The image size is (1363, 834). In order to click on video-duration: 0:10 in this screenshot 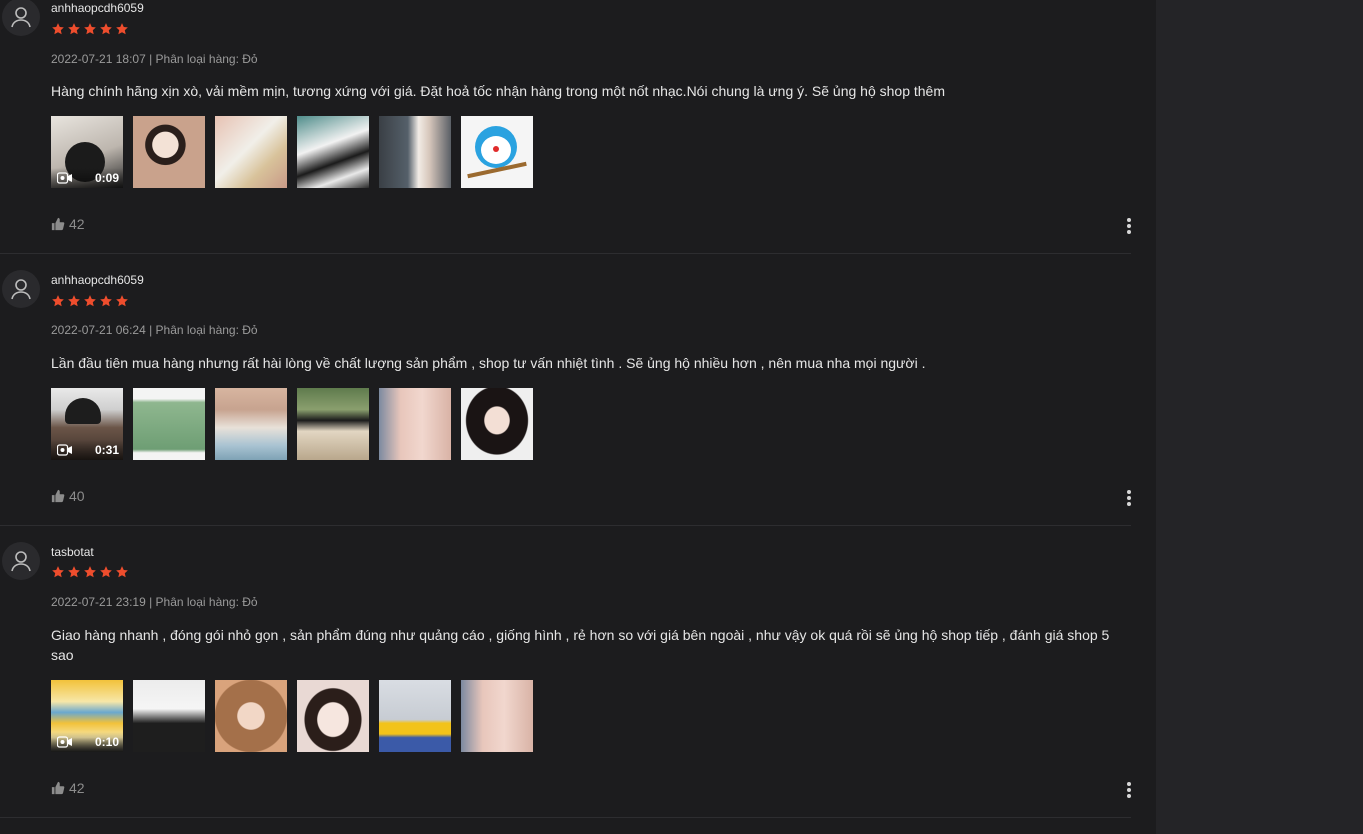, I will do `click(106, 742)`.